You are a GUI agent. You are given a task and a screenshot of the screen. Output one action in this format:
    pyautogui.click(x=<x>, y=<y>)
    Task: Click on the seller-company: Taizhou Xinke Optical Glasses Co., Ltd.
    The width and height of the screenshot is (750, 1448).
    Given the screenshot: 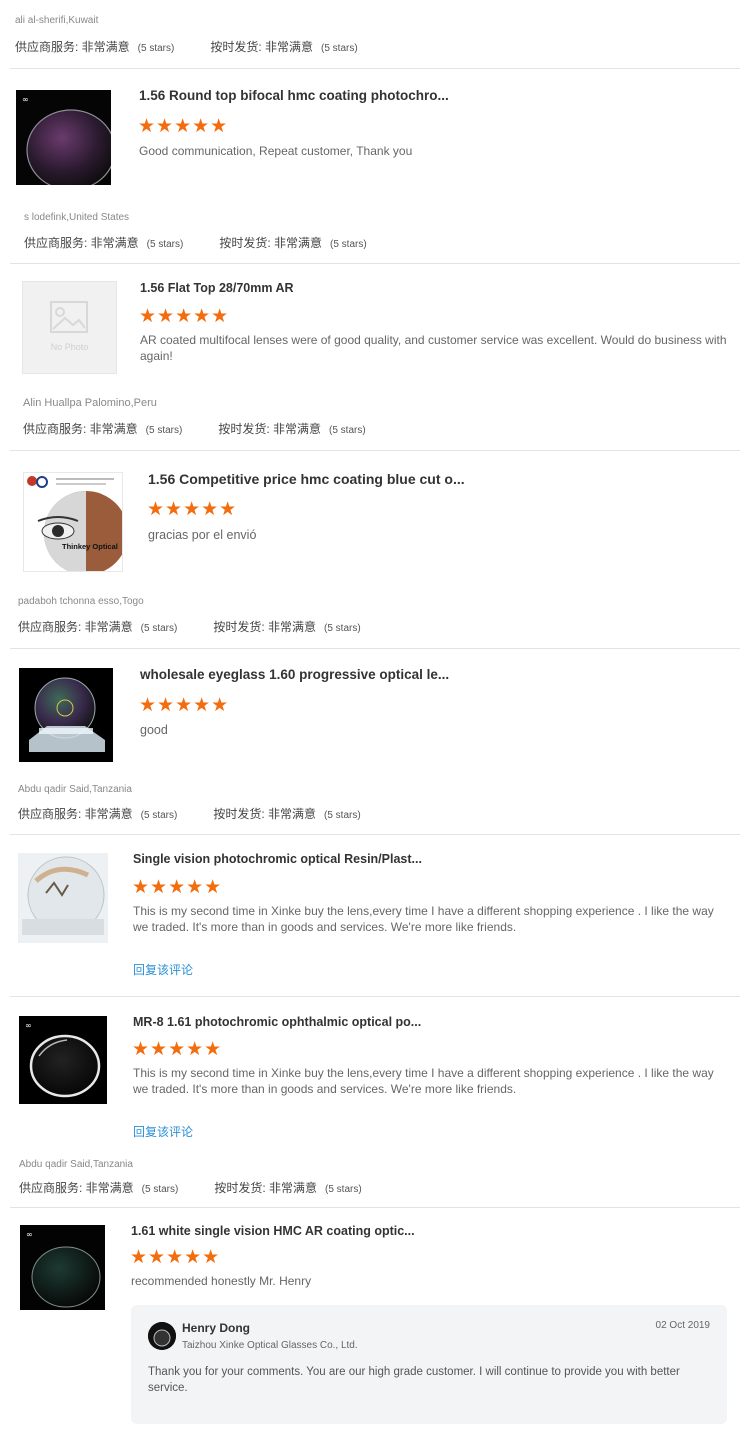 What is the action you would take?
    pyautogui.click(x=270, y=1345)
    